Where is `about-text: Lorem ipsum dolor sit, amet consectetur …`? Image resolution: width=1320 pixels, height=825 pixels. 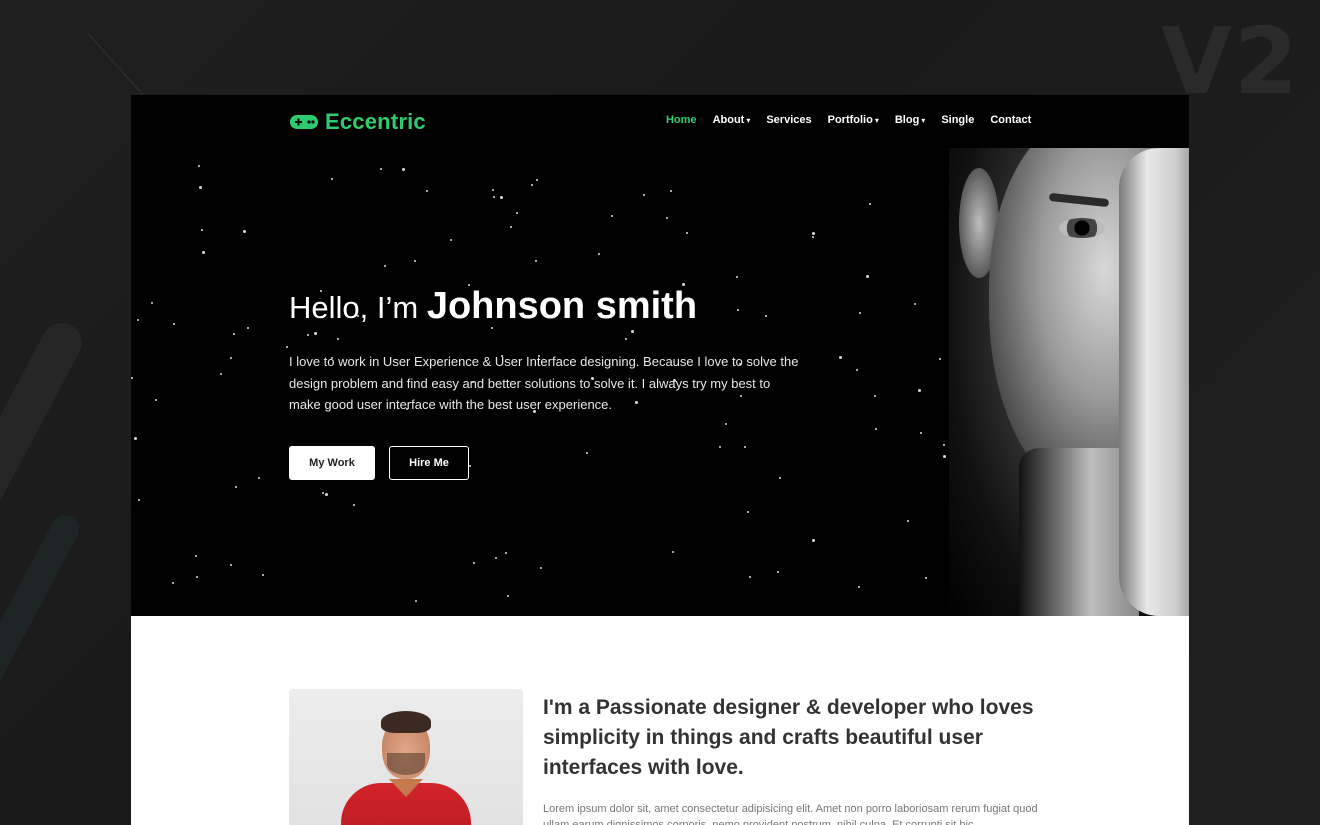
about-text: Lorem ipsum dolor sit, amet consectetur … is located at coordinates (790, 814).